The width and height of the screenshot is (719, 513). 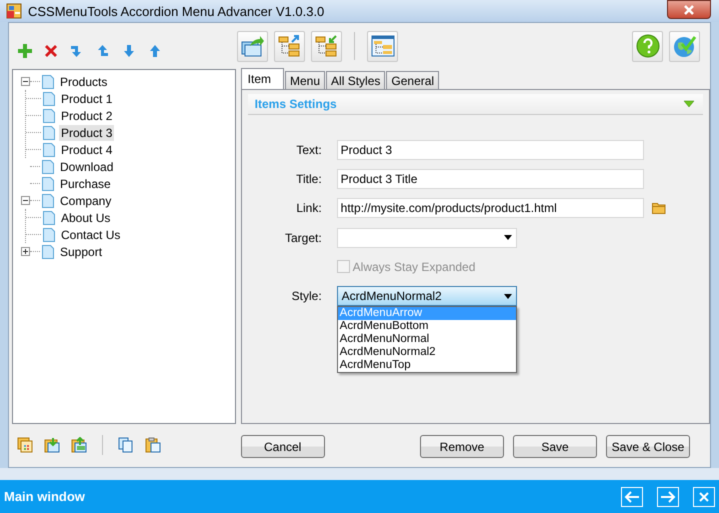 I want to click on tree-item: Product 1, so click(x=86, y=98).